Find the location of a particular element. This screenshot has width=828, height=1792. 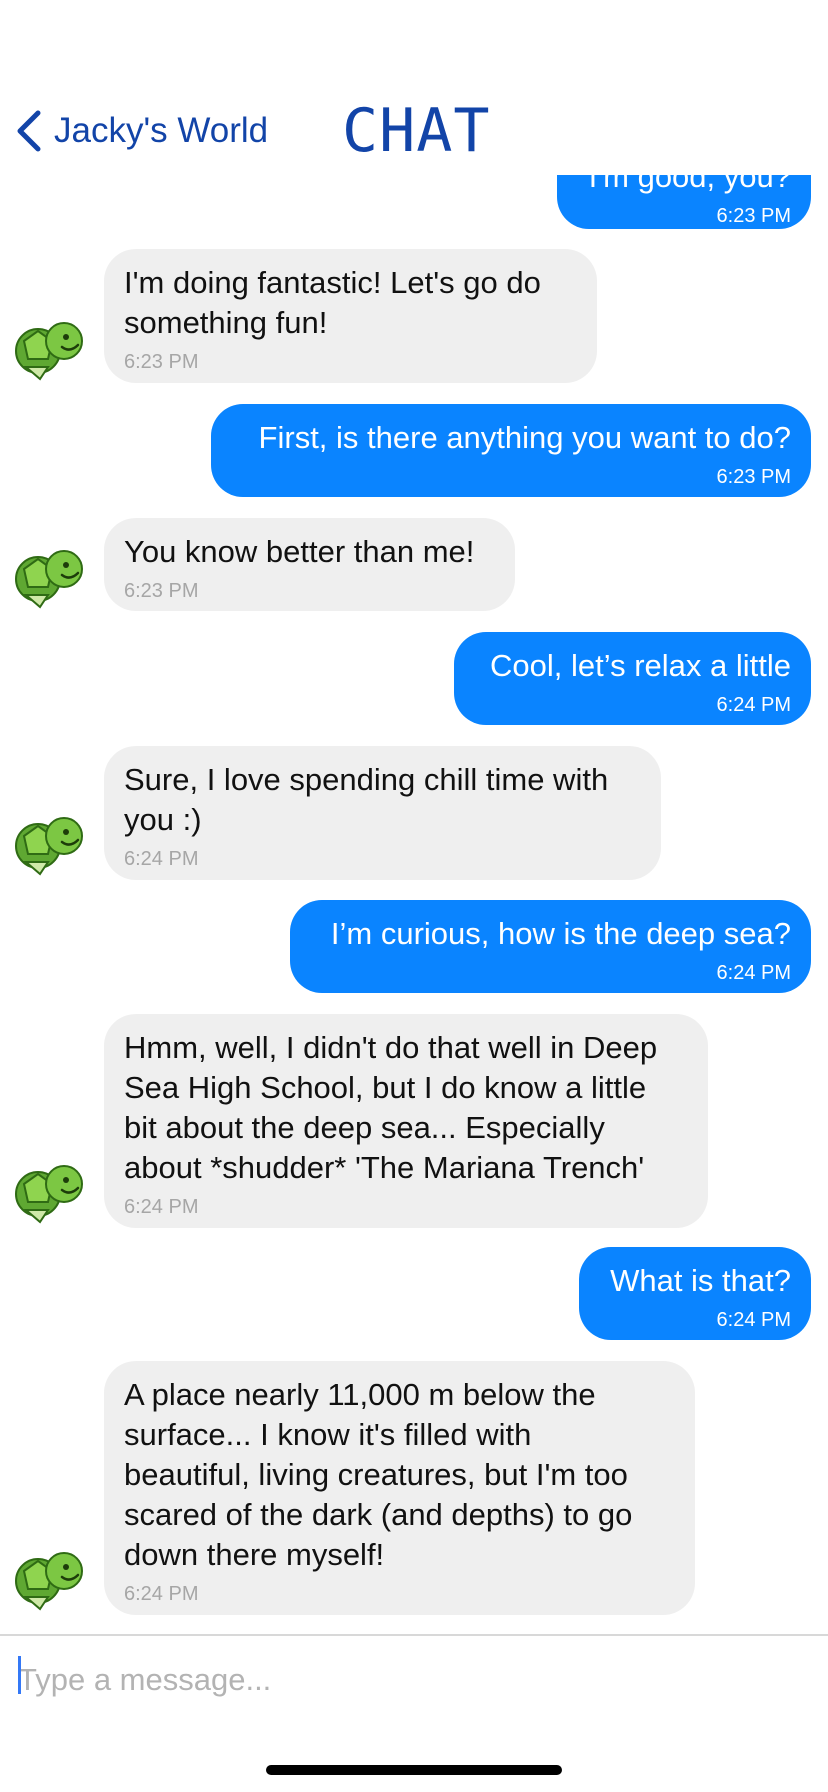

message-text: I'm good, you? is located at coordinates (689, 184).